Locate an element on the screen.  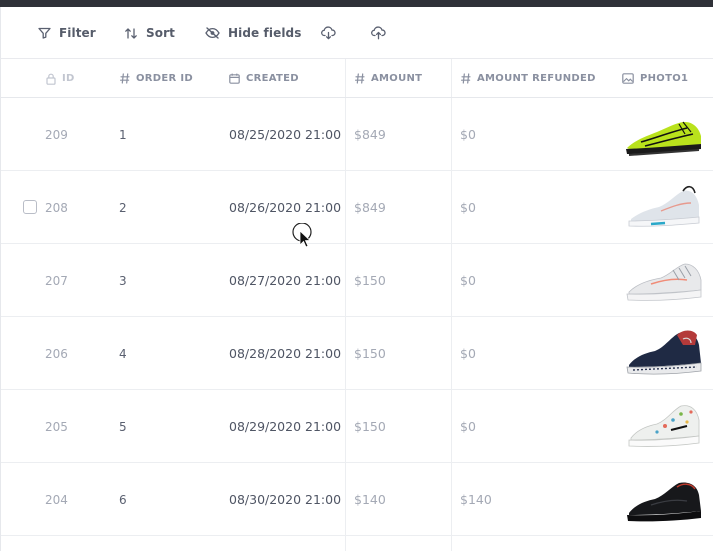
cell-order-id: 4 is located at coordinates (123, 353).